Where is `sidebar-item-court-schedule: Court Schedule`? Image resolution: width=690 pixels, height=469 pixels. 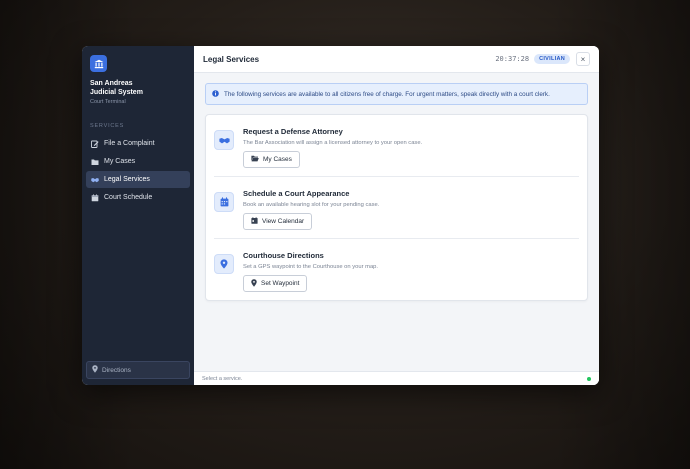
sidebar-item-court-schedule: Court Schedule is located at coordinates (138, 197).